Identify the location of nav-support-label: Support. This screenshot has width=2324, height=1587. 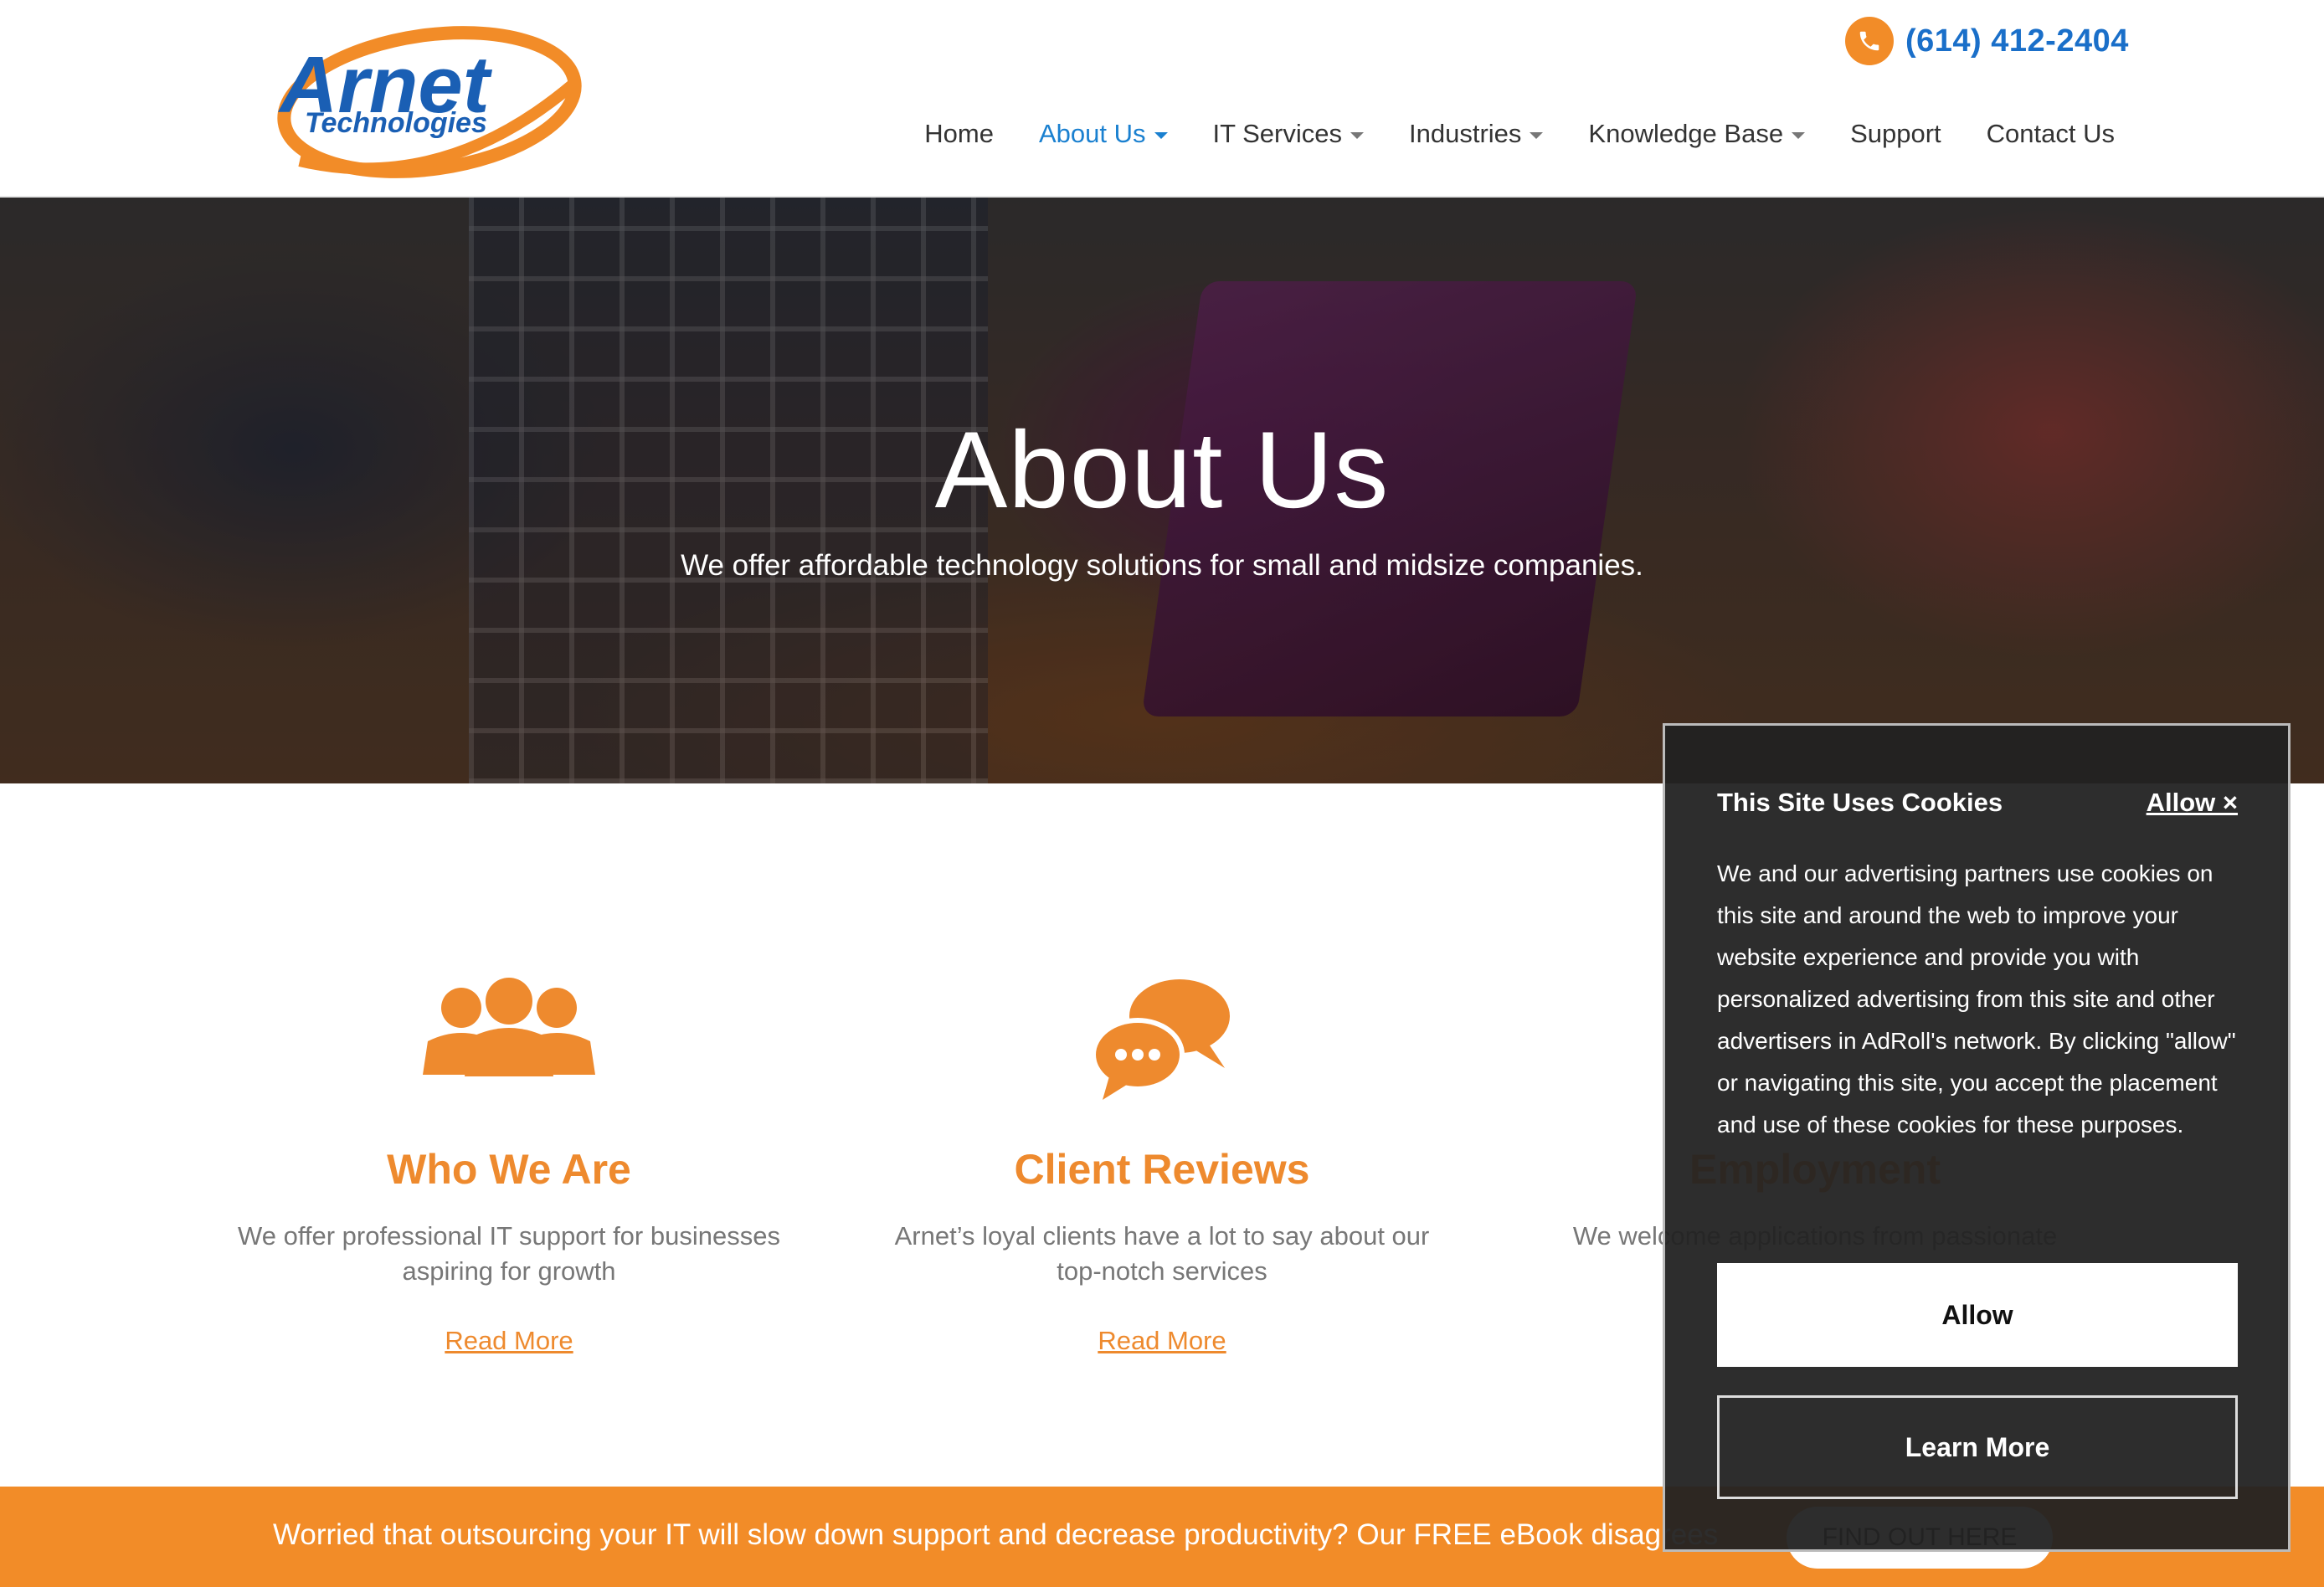
(1896, 133).